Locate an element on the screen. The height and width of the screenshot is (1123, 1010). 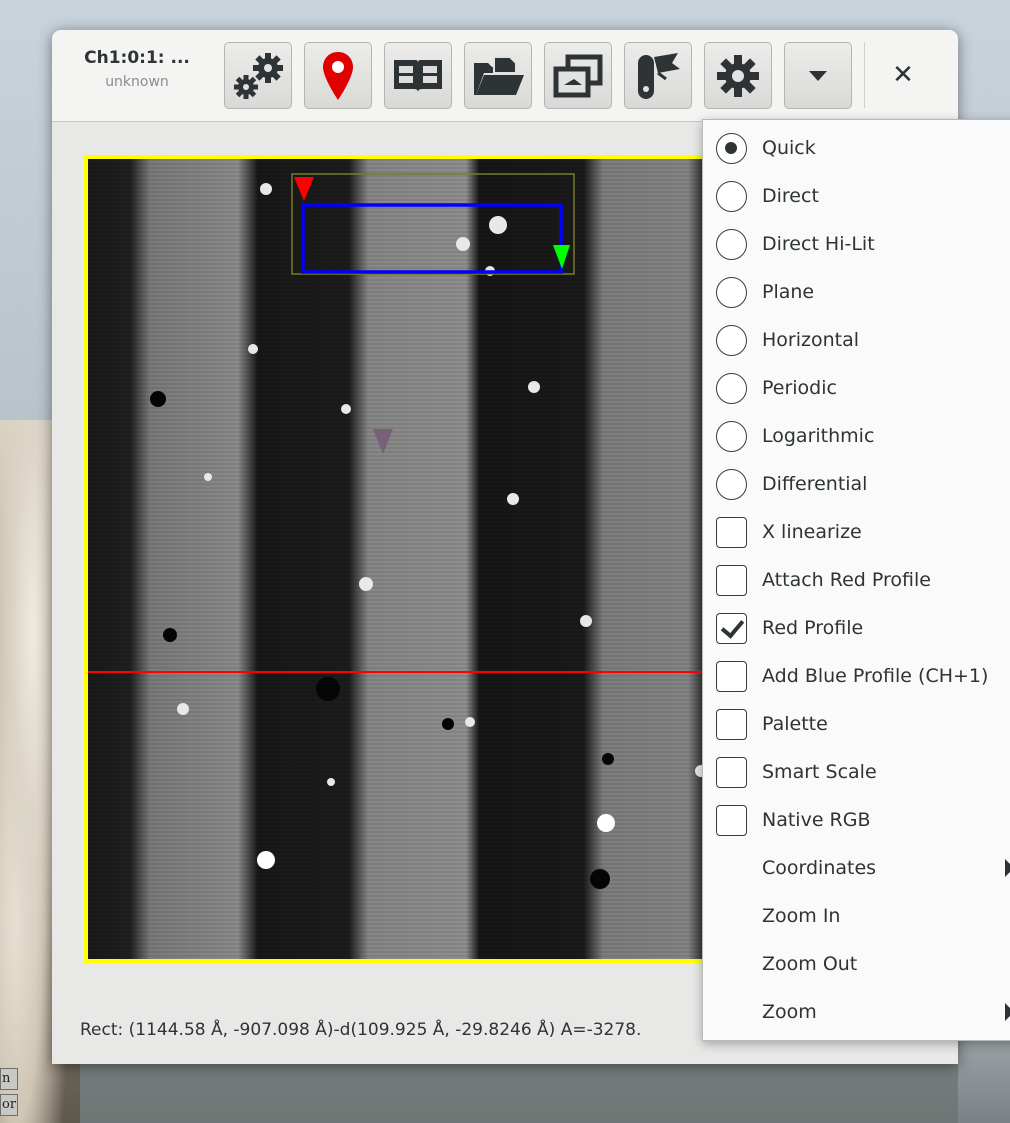
title-block: Ch1:0:1: ... unknown is located at coordinates (137, 69).